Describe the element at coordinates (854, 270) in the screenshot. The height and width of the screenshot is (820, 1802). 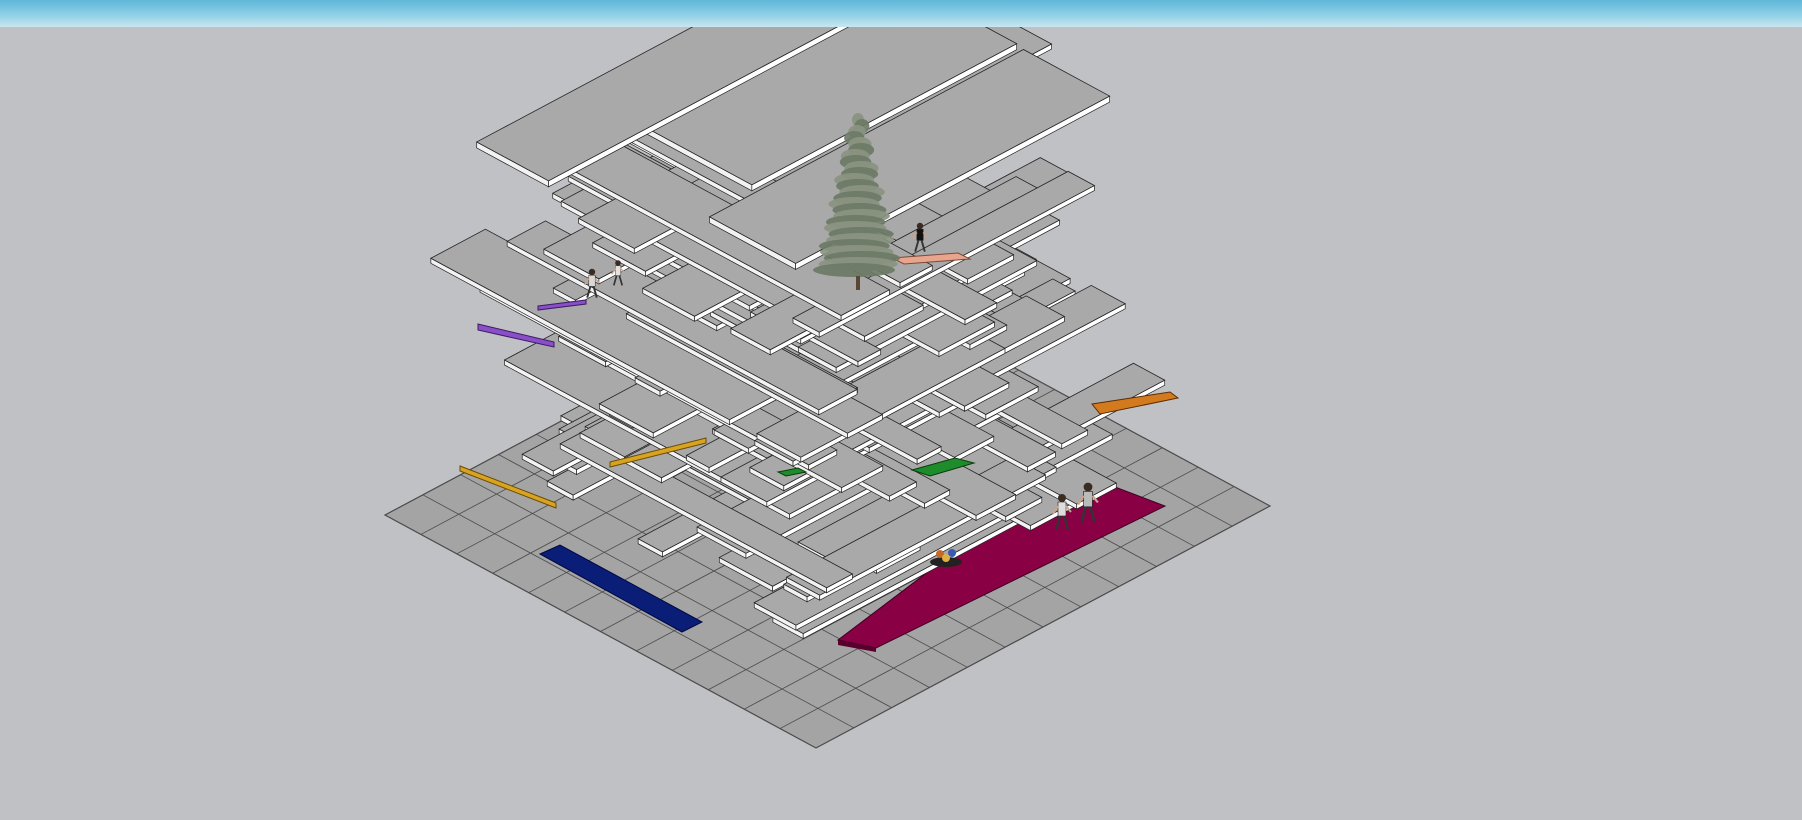
I see `tree-foliage` at that location.